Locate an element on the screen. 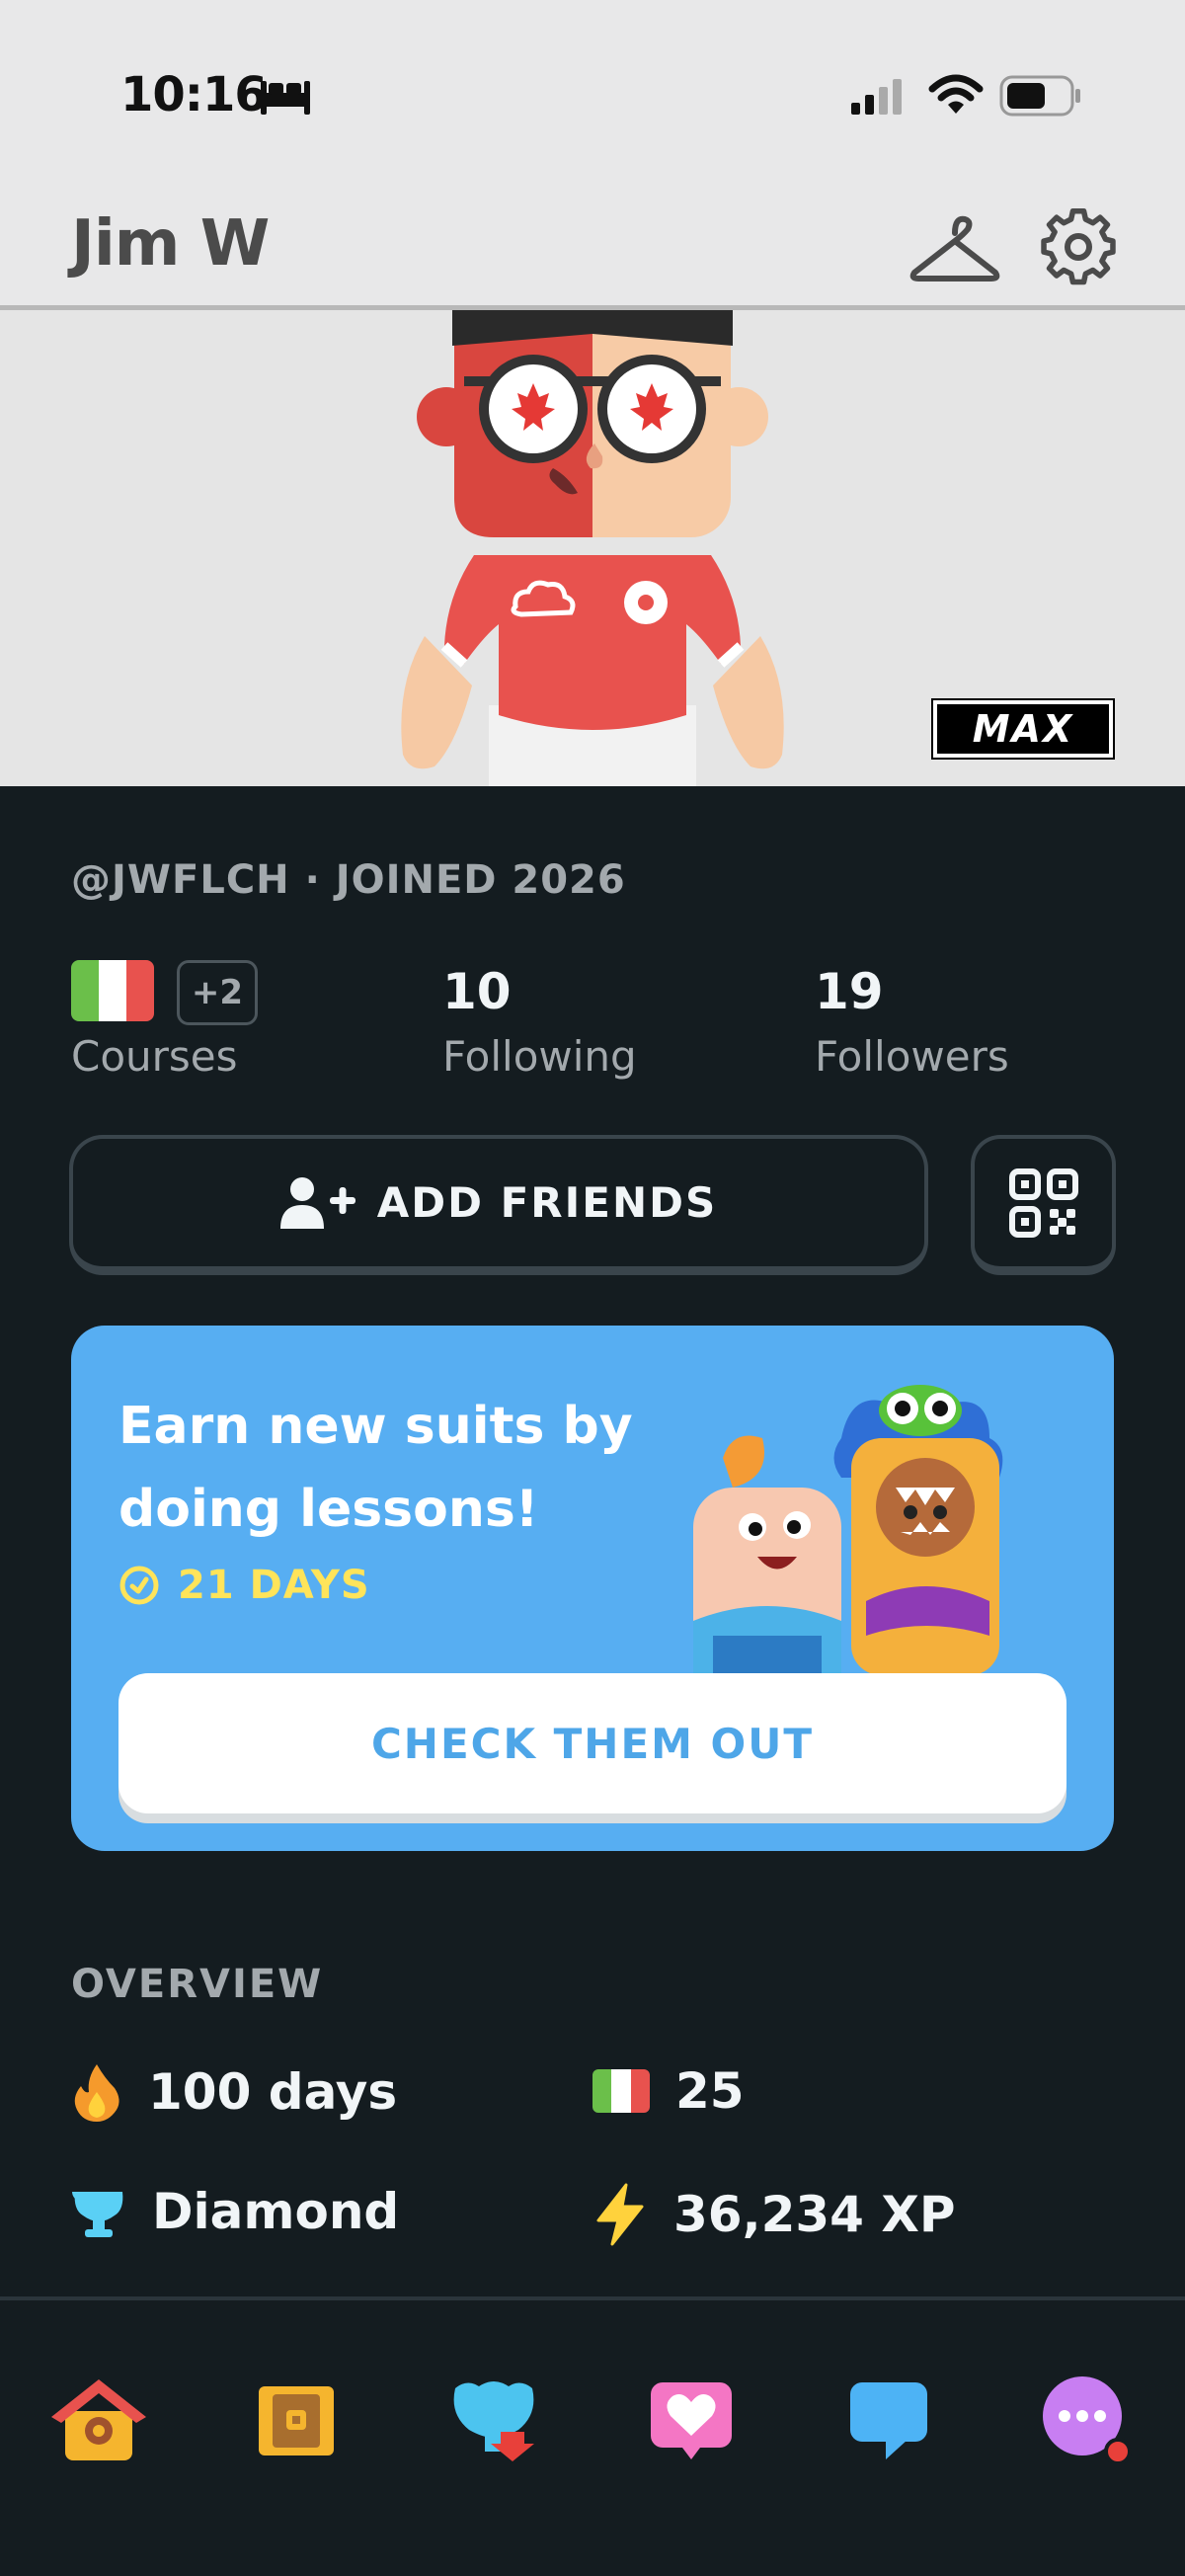  gear-icon is located at coordinates (1079, 246).